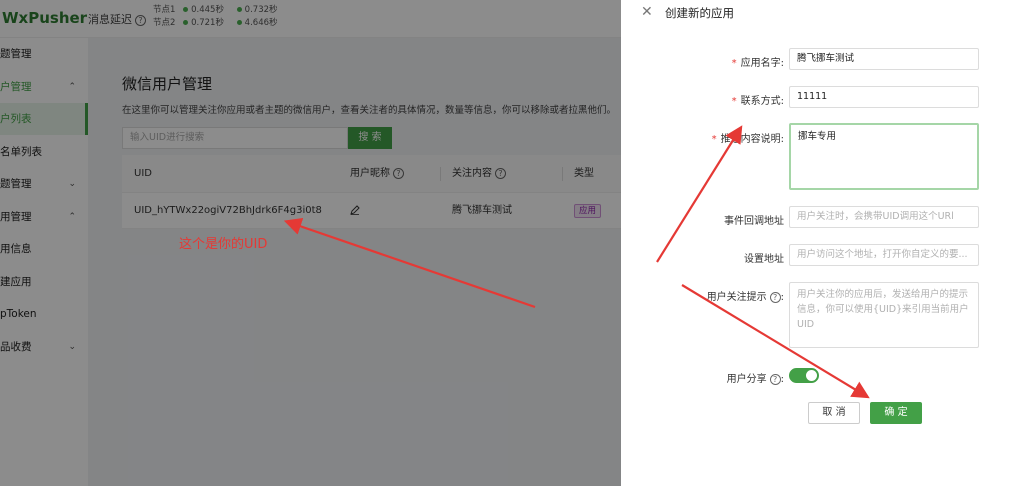  What do you see at coordinates (884, 217) in the screenshot?
I see `callback-url-input: 用户关注时，会携带UID调用这个URl` at bounding box center [884, 217].